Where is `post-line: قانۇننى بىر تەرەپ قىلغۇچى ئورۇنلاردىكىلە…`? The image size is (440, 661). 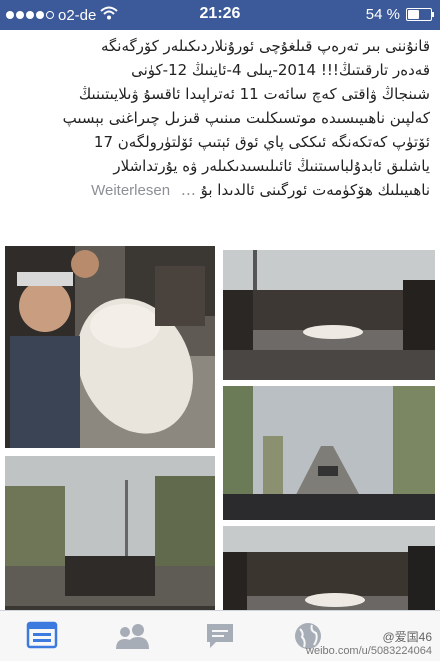 post-line: قانۇننى بىر تەرەپ قىلغۇچى ئورۇنلاردىكىلە… is located at coordinates (265, 46).